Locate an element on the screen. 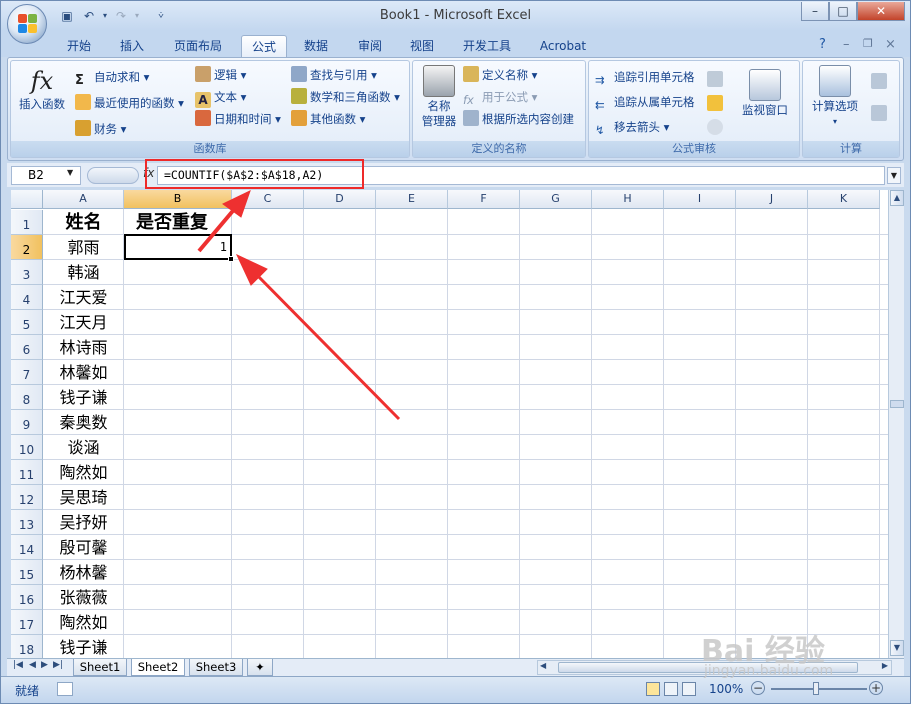 Image resolution: width=911 pixels, height=704 pixels. name-manager-button: 名称 管理器 is located at coordinates (439, 97).